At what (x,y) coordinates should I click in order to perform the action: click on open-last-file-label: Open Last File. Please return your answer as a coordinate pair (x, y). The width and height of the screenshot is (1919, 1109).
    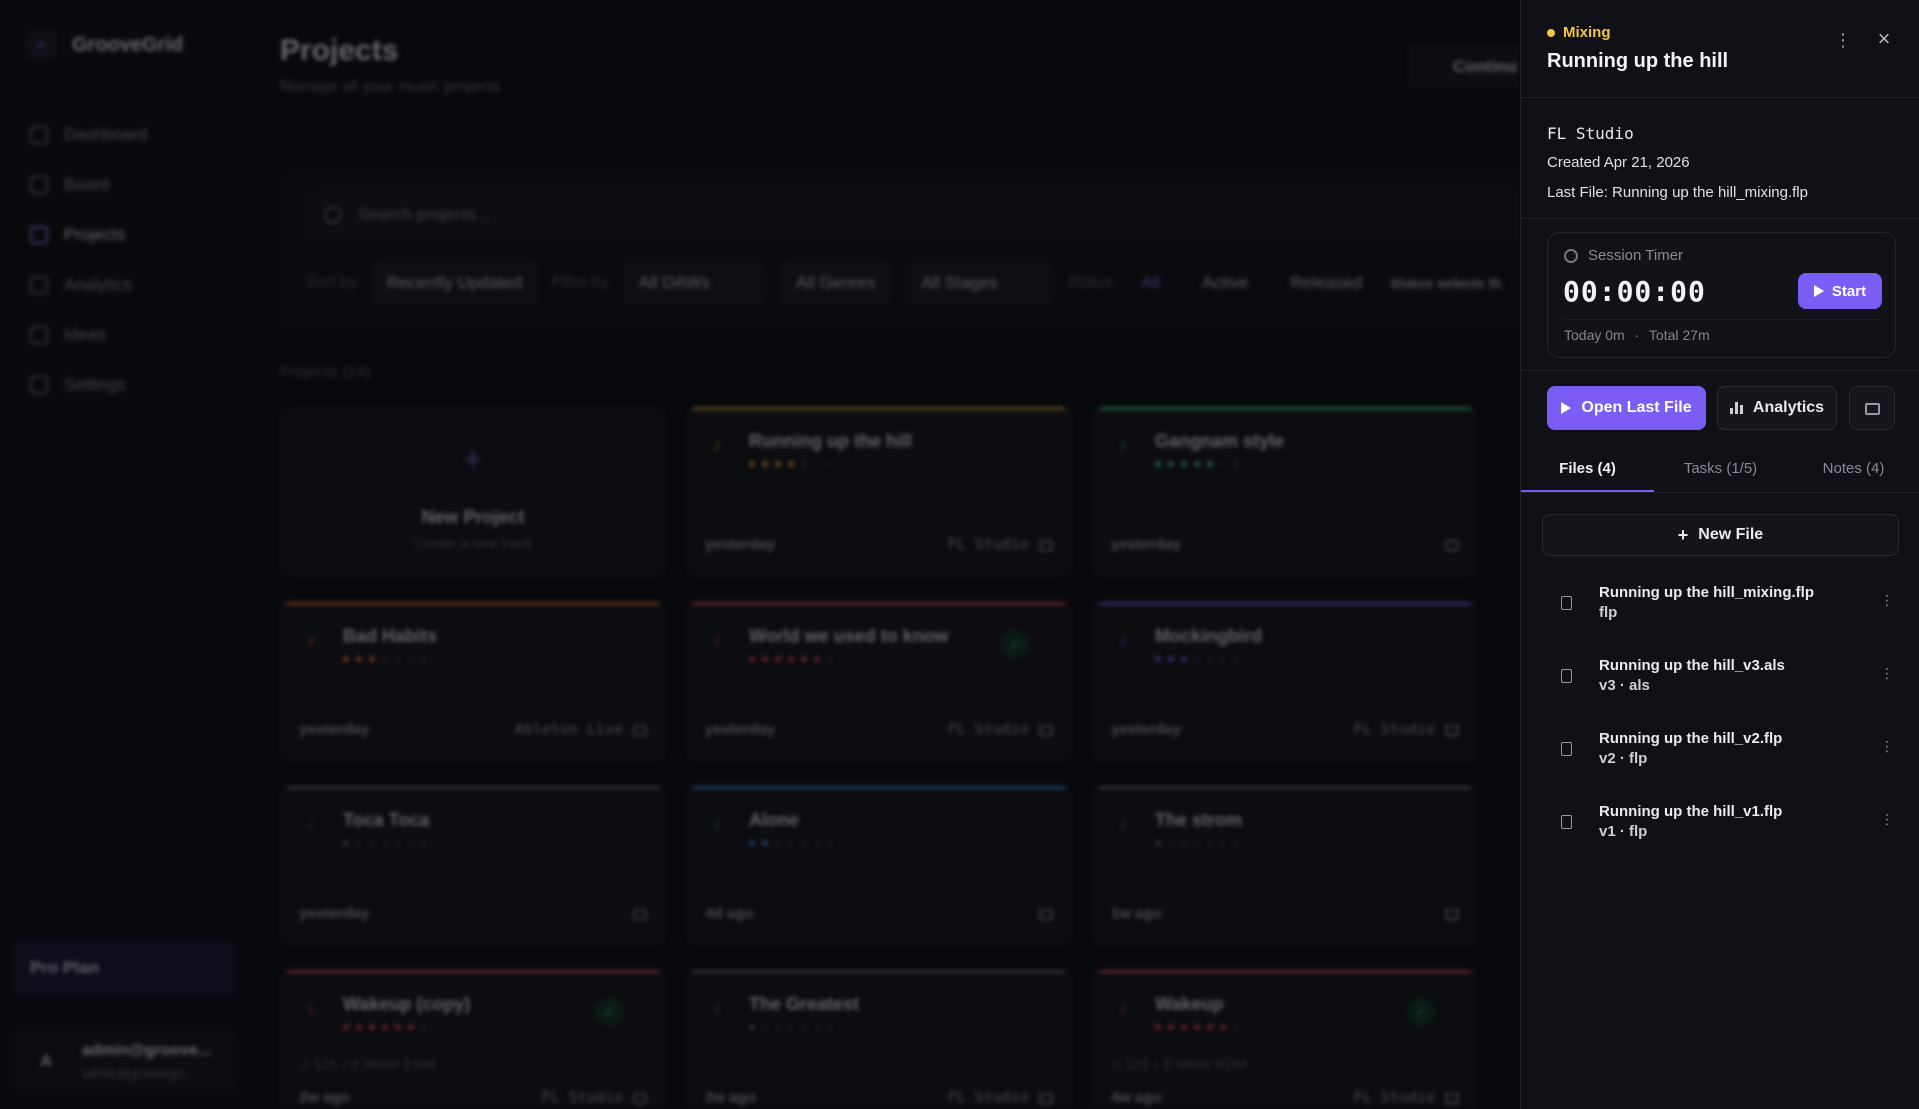
    Looking at the image, I should click on (1636, 407).